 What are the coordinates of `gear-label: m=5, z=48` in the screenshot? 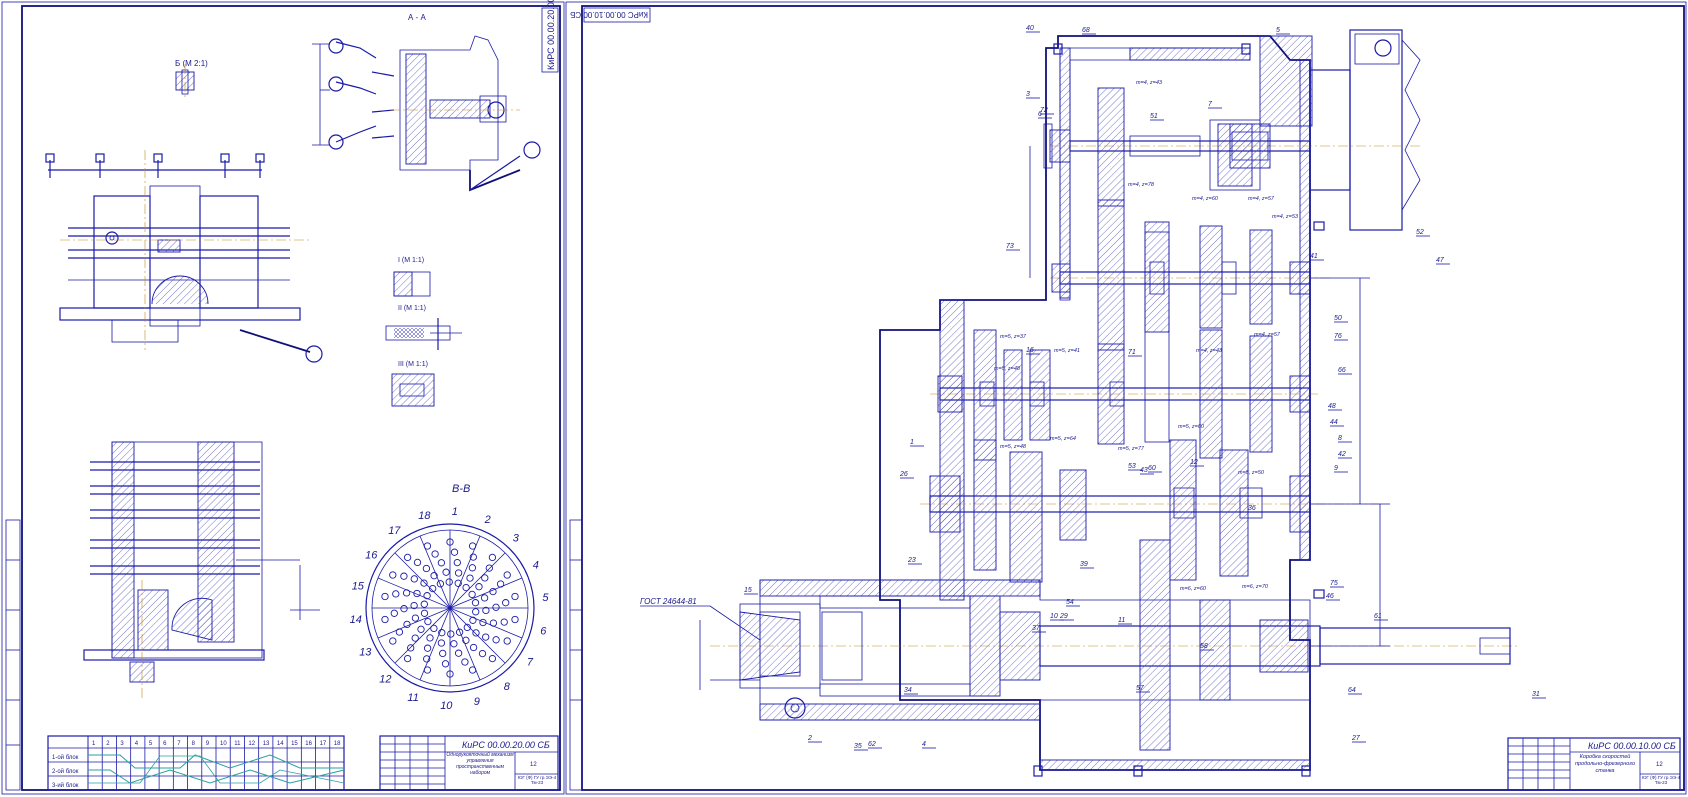 It's located at (1013, 447).